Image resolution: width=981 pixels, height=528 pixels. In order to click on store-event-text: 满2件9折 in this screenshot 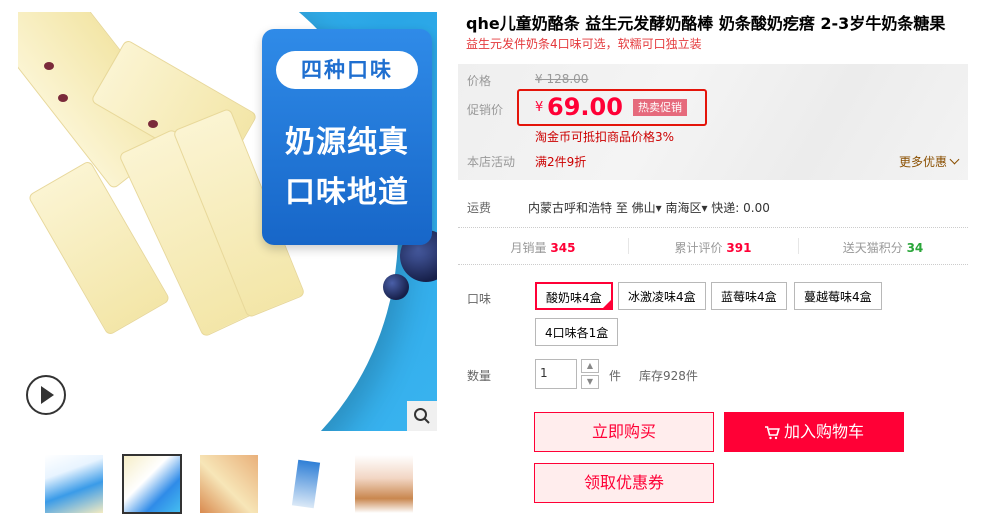, I will do `click(561, 162)`.